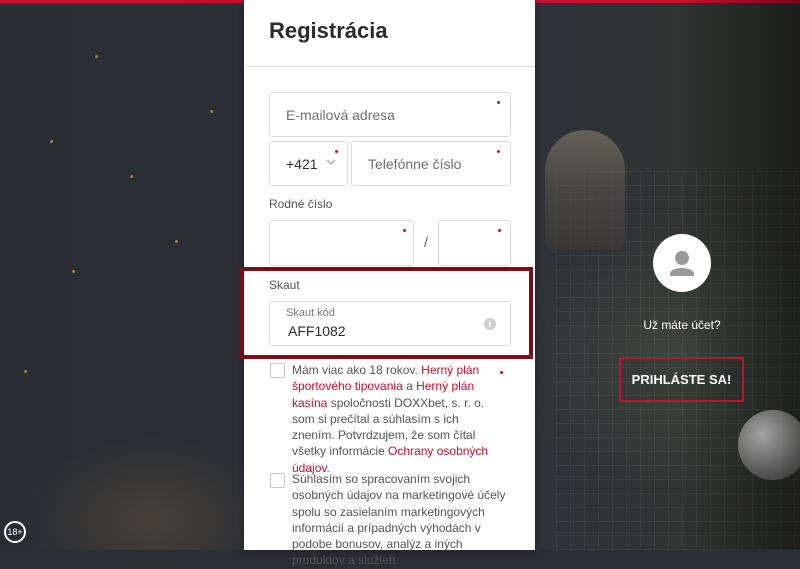  I want to click on consent-text: a, so click(409, 386).